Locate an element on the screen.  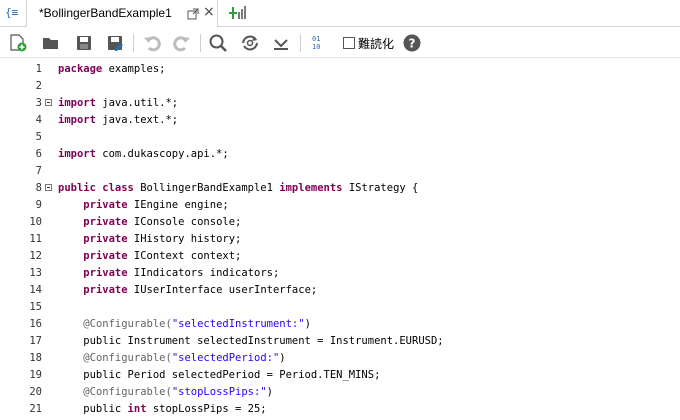
code-token: IIndicators indicators; is located at coordinates (203, 273).